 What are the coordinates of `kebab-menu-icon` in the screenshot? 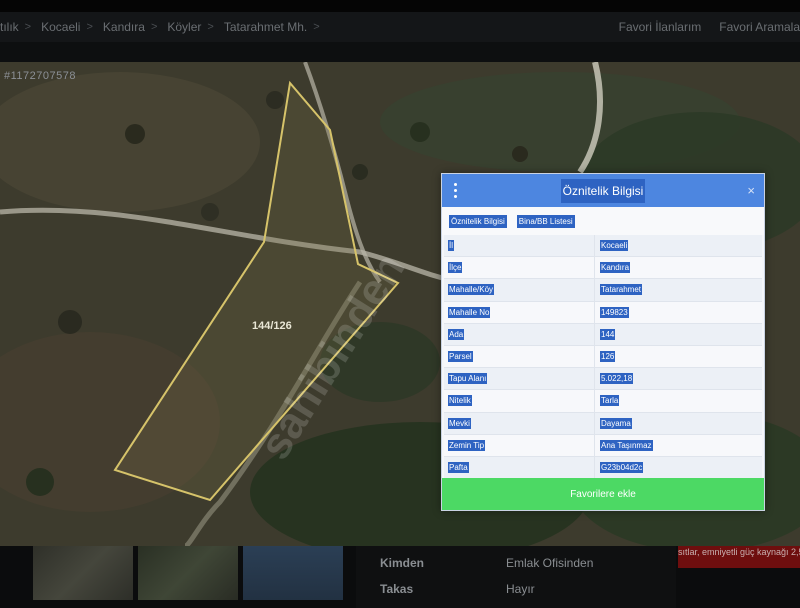 It's located at (456, 190).